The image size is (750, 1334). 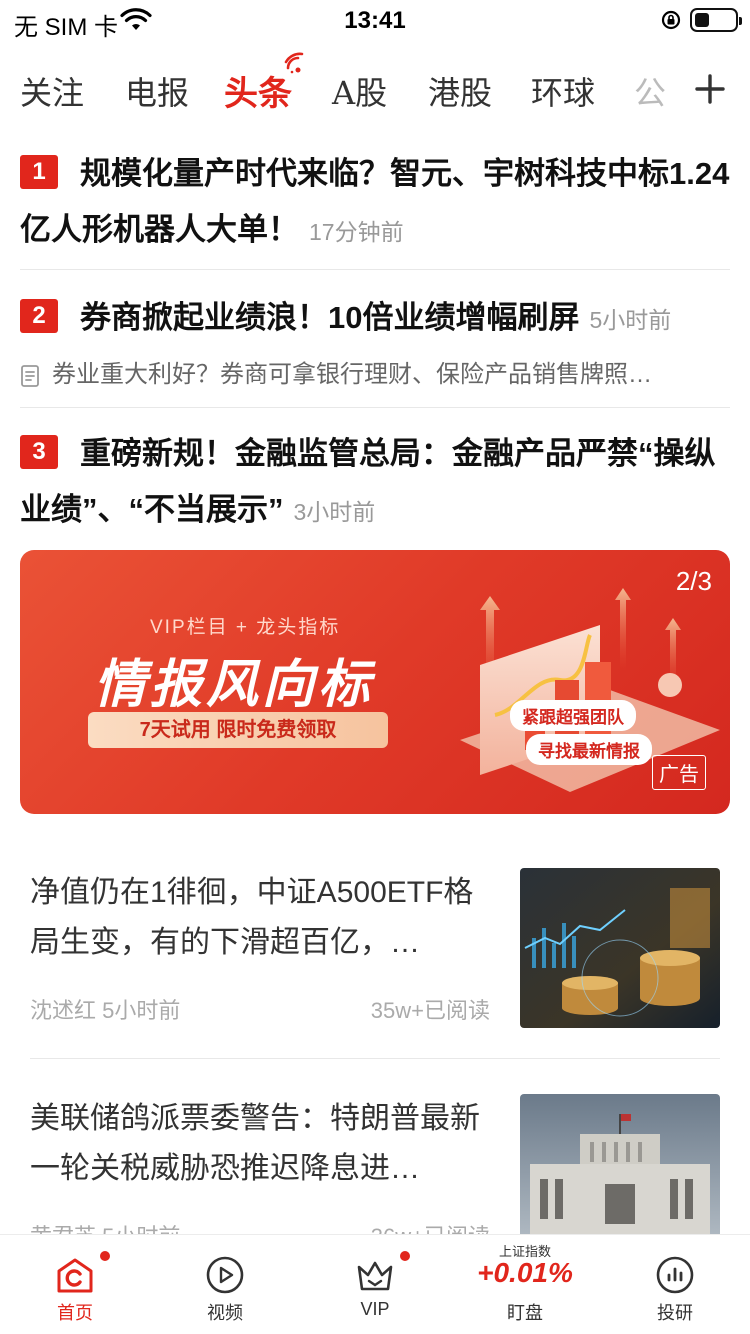 What do you see at coordinates (650, 91) in the screenshot?
I see `tab-announcements: 公` at bounding box center [650, 91].